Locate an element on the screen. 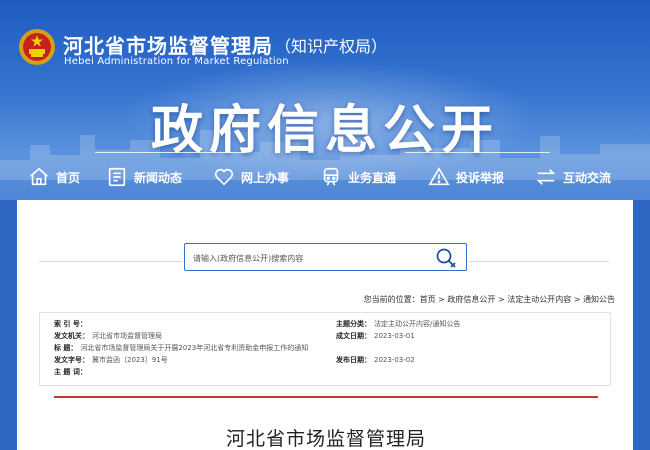  main-nav: 首页 新闻动态 网上办事 业务直通 投诉举报 互动交流 is located at coordinates (325, 178).